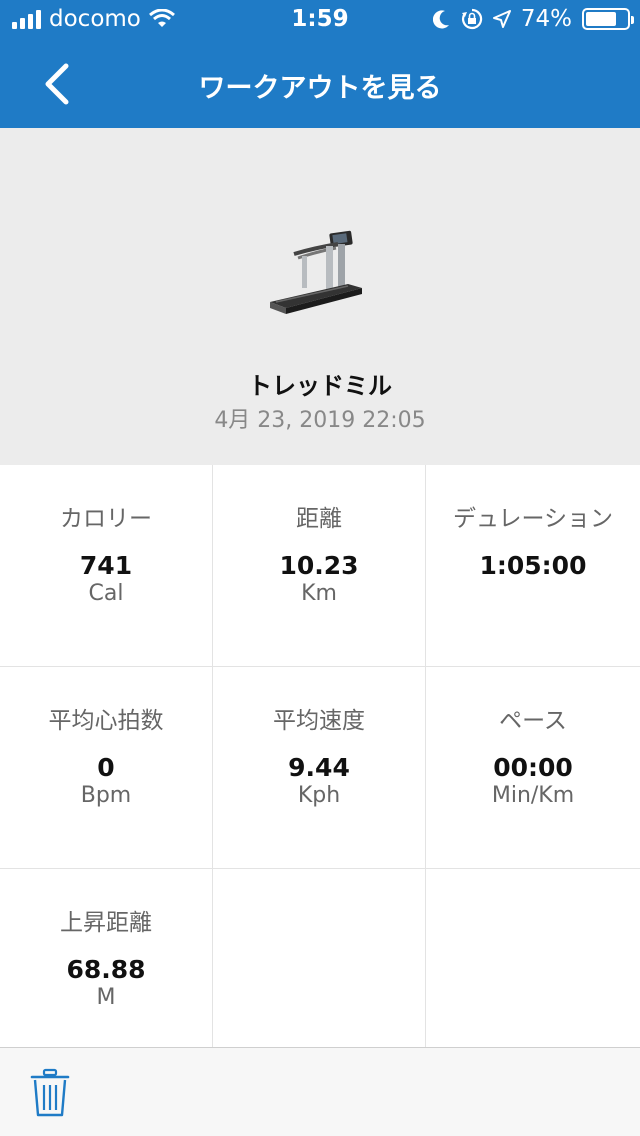  I want to click on stat-calories: カロリー 741 Cal, so click(106, 566).